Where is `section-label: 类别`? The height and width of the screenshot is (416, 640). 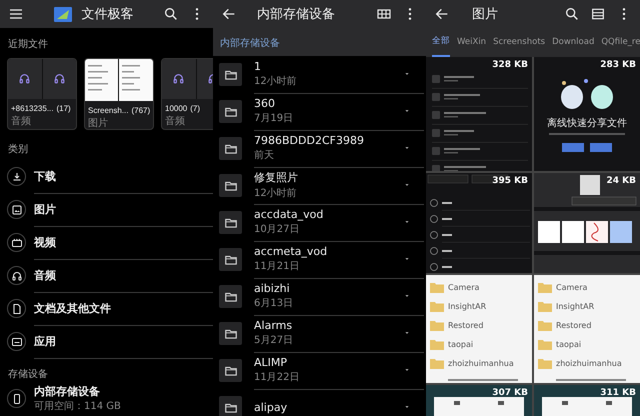 section-label: 类别 is located at coordinates (18, 149).